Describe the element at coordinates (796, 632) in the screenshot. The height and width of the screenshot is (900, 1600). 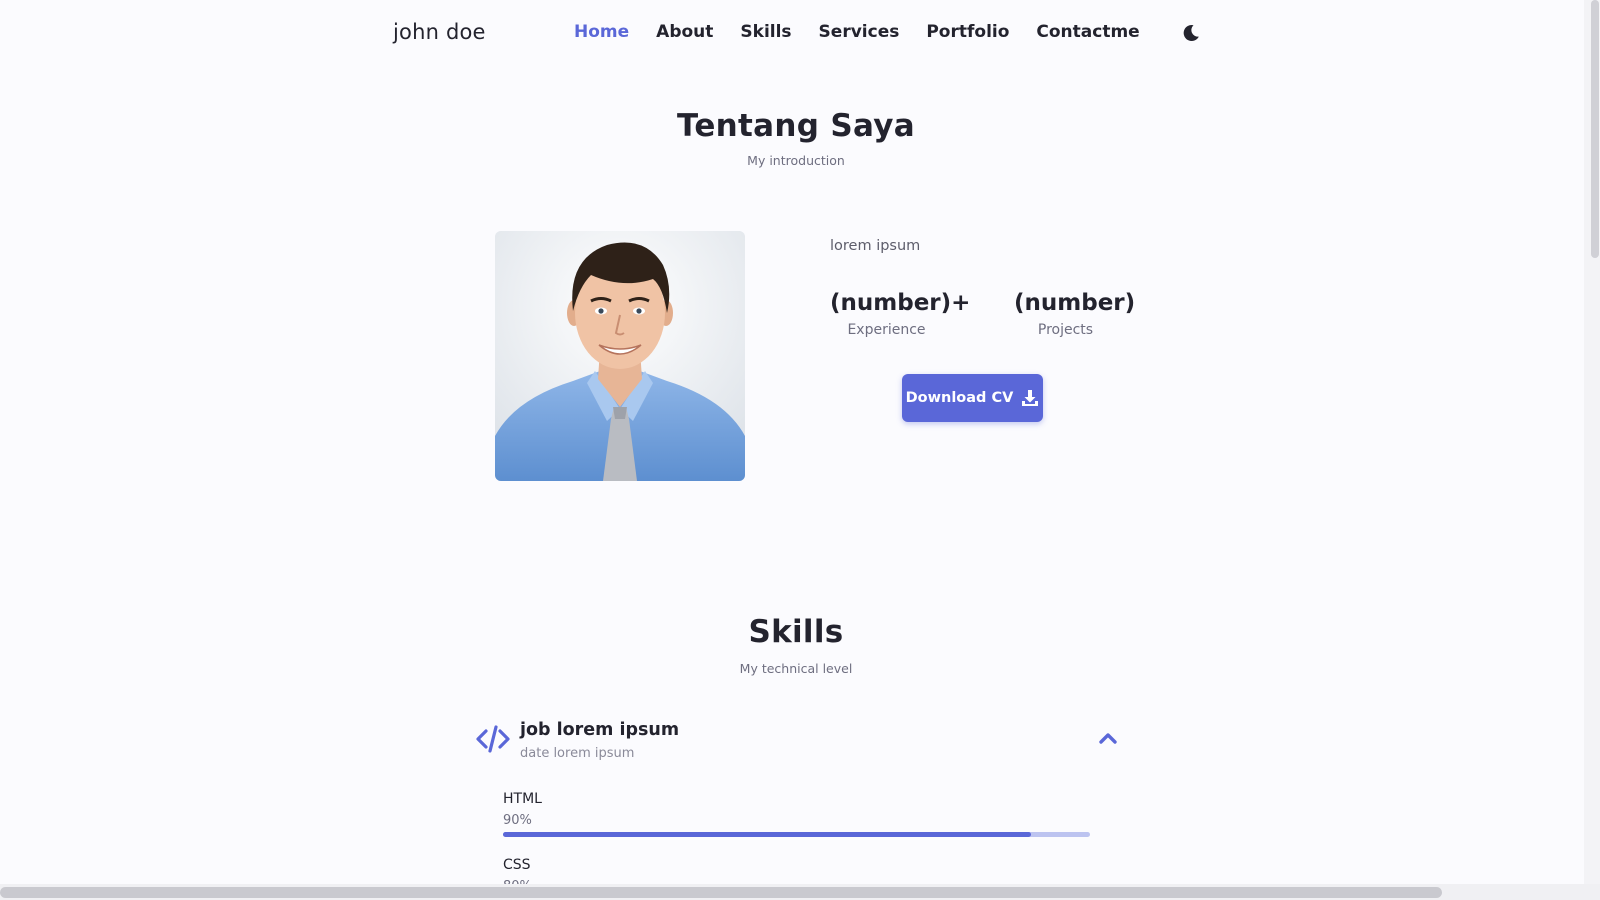
I see `skills-title: Skills` at that location.